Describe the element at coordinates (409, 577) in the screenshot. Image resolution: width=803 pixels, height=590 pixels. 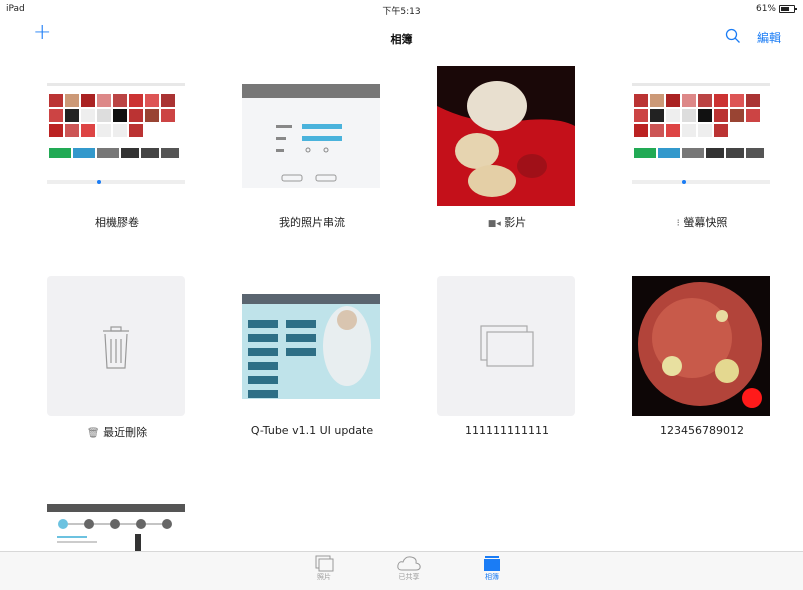
I see `tab-label: 已共享` at that location.